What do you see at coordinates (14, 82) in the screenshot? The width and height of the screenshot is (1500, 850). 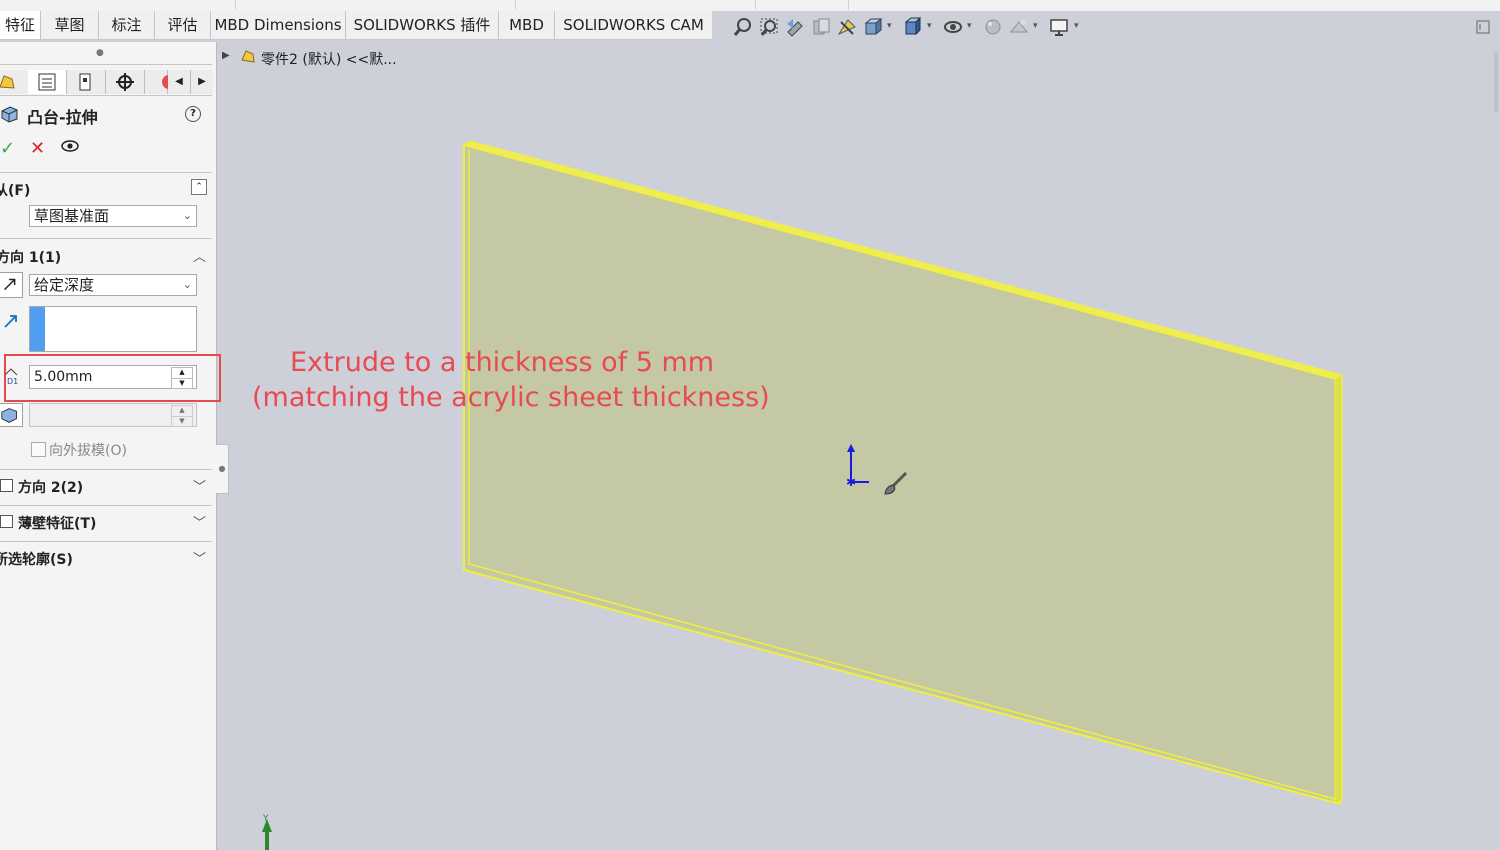 I see `tab-feature-manager` at bounding box center [14, 82].